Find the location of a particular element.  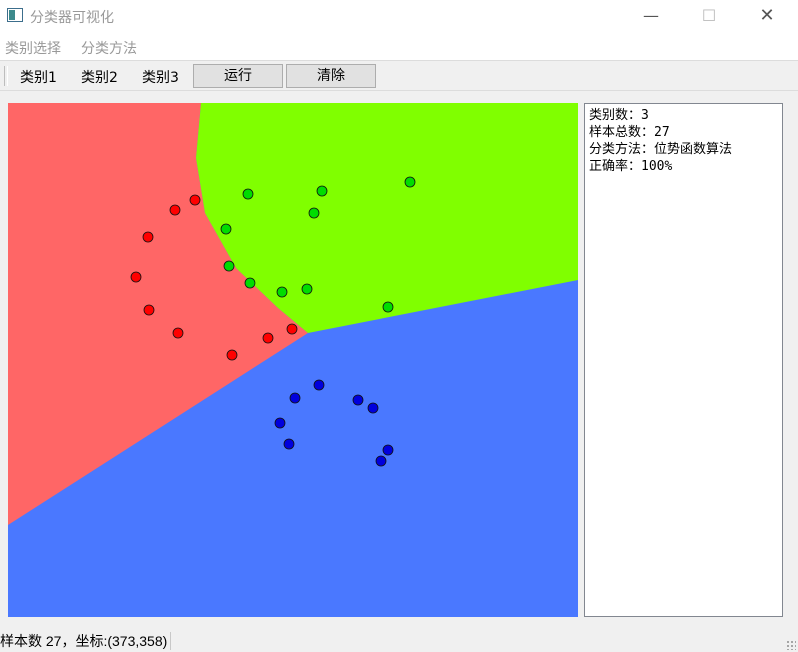

menu-bar: 类别选择 分类方法 is located at coordinates (399, 46).